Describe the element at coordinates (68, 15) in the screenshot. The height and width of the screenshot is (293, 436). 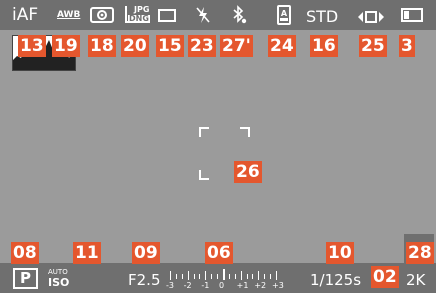
I see `white-balance-label: AWB` at that location.